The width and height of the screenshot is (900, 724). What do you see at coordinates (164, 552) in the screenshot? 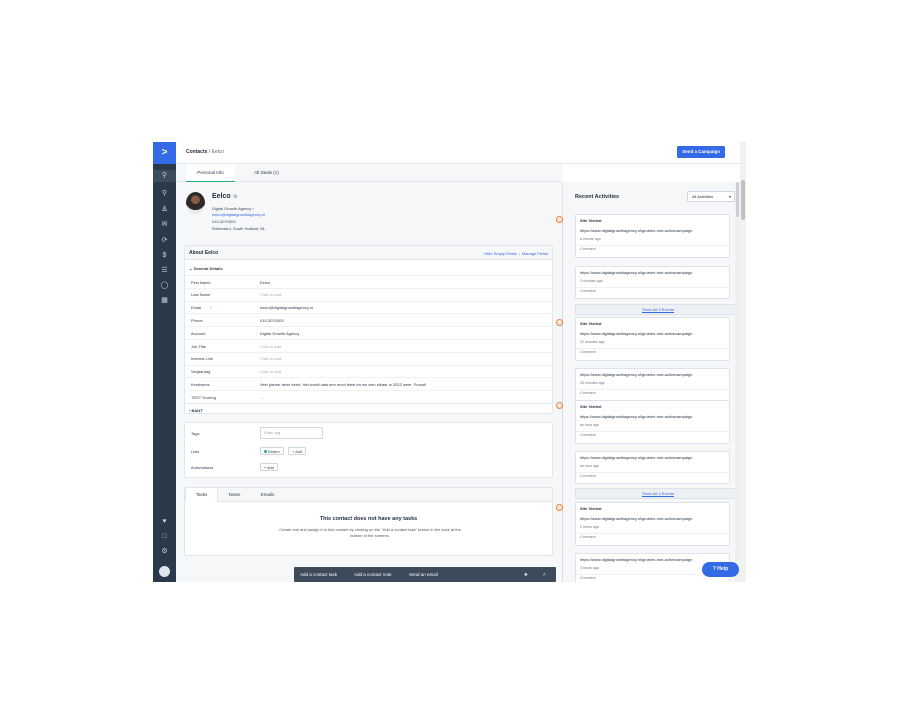
I see `settings-icon: ⚙` at bounding box center [164, 552].